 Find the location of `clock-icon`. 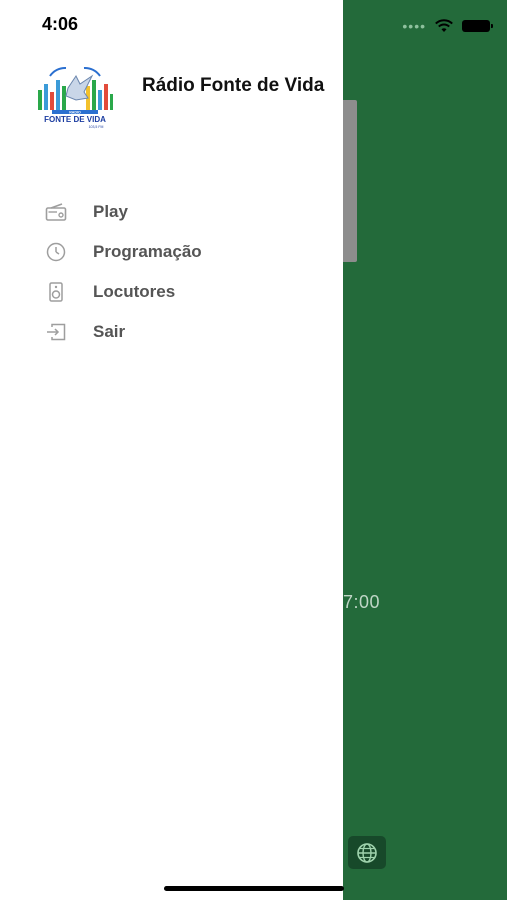

clock-icon is located at coordinates (56, 252).